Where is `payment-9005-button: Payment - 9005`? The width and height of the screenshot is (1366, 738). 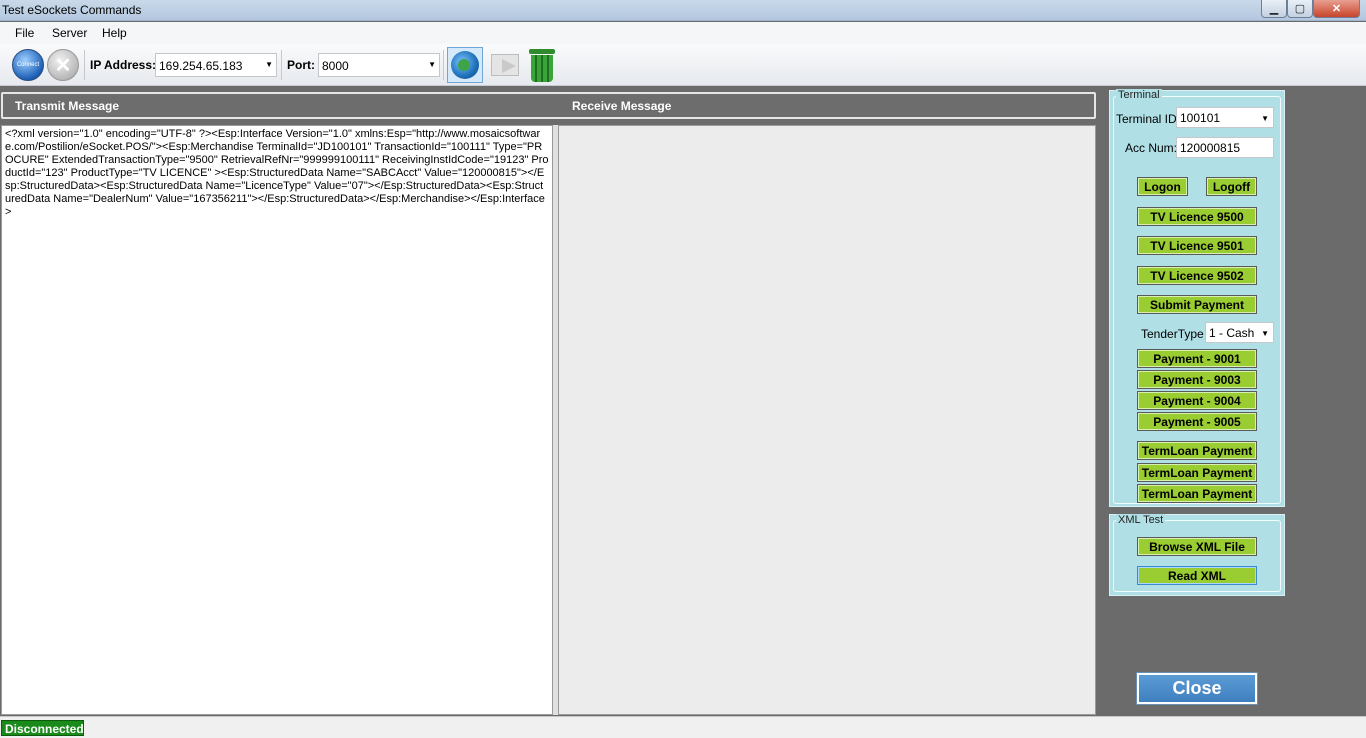 payment-9005-button: Payment - 9005 is located at coordinates (1197, 421).